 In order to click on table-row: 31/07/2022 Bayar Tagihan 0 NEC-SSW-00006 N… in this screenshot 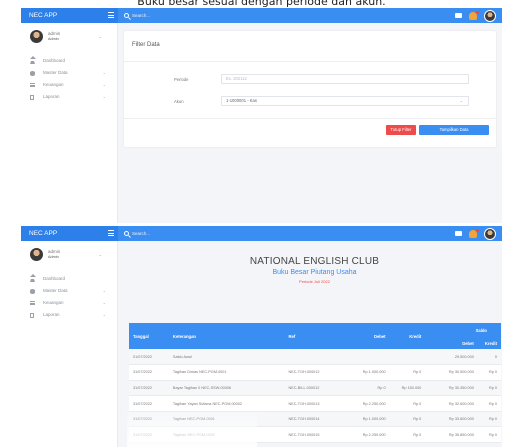, I will do `click(315, 388)`.